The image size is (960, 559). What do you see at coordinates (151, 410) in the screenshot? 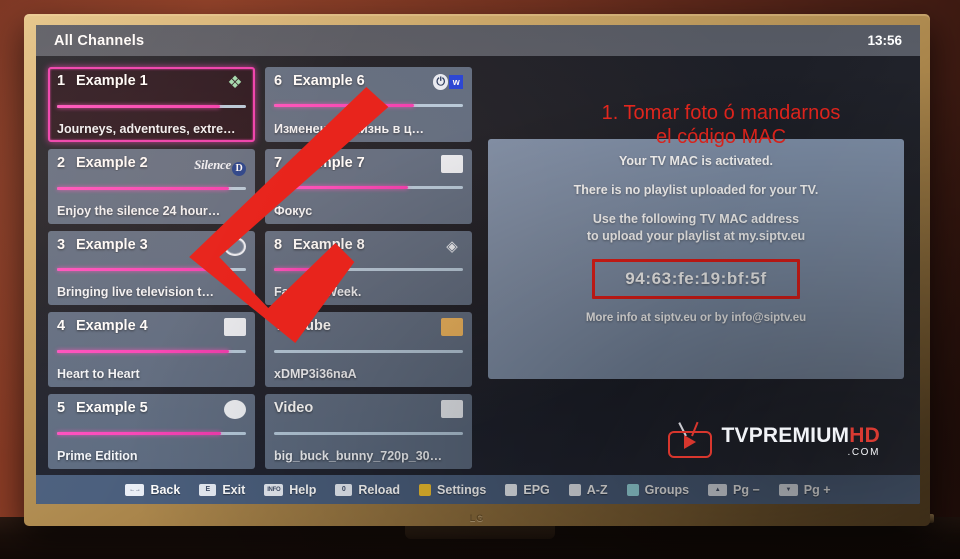
I see `channel-card-header: 5 Example 5` at bounding box center [151, 410].